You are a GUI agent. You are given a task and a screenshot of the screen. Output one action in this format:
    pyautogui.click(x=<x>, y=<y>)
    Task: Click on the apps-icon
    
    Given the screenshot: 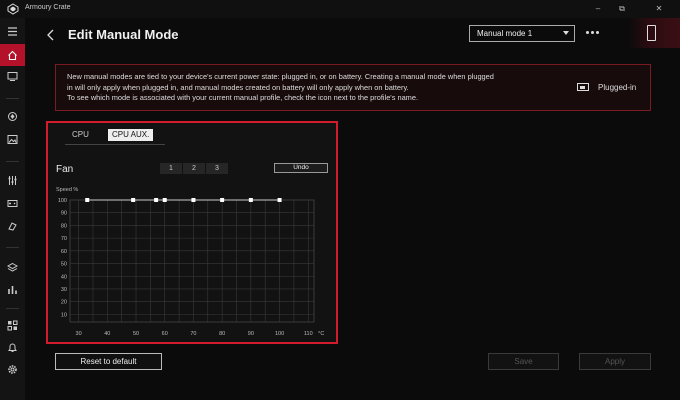 What is the action you would take?
    pyautogui.click(x=12, y=325)
    